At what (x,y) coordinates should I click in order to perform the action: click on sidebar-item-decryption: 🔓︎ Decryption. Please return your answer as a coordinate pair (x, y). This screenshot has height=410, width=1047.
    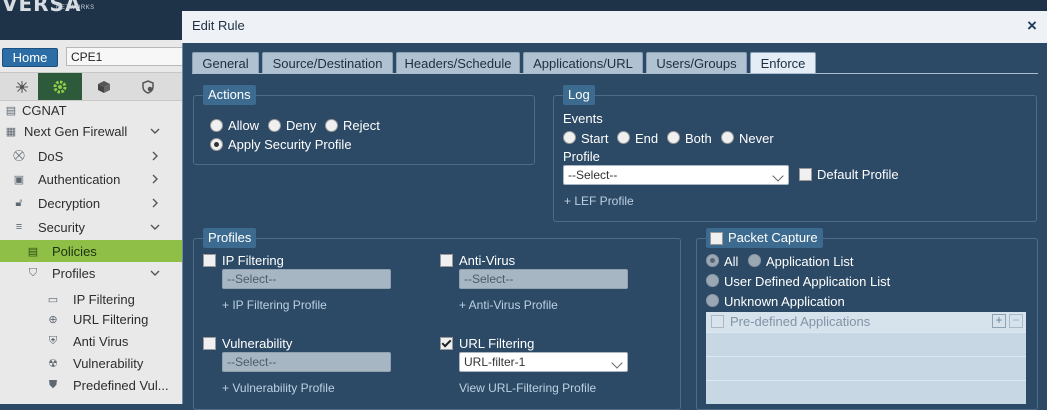
    Looking at the image, I should click on (91, 203).